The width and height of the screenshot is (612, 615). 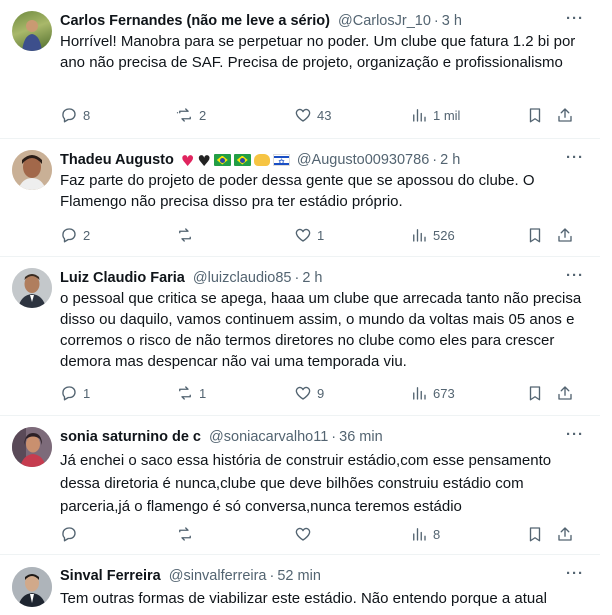 I want to click on view-count: 8, so click(x=437, y=534).